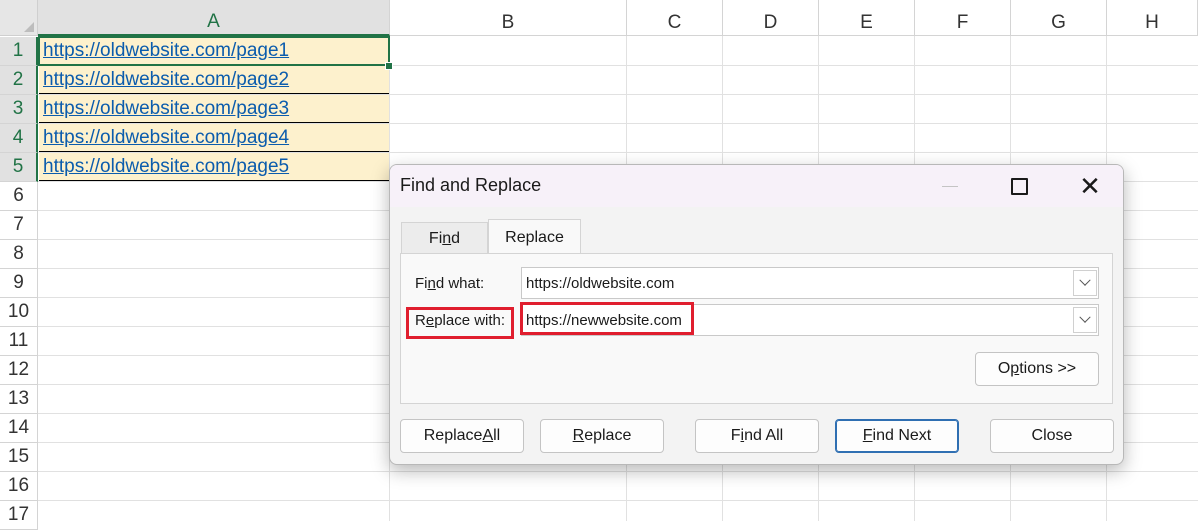  I want to click on find-next-button: Find Next, so click(897, 436).